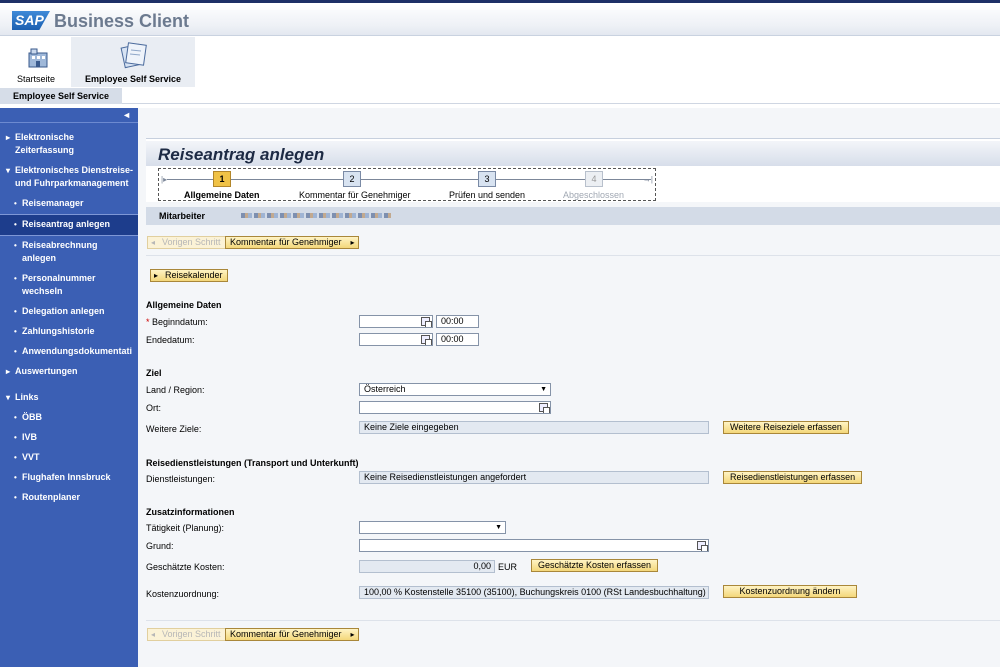 Image resolution: width=1000 pixels, height=667 pixels. Describe the element at coordinates (534, 427) in the screenshot. I see `more-destinations-field: Keine Ziele eingegeben` at that location.